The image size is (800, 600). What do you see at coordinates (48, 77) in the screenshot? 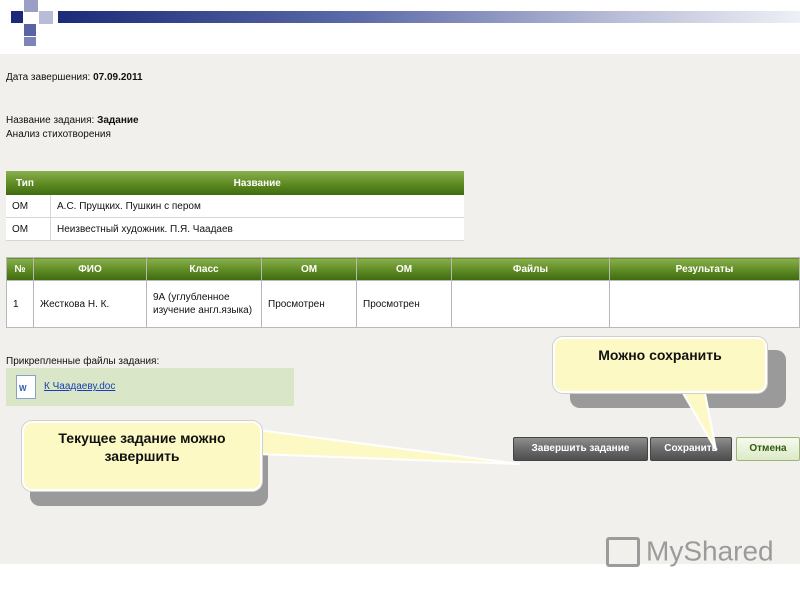
I see `end-date-label: Дата завершения:` at bounding box center [48, 77].